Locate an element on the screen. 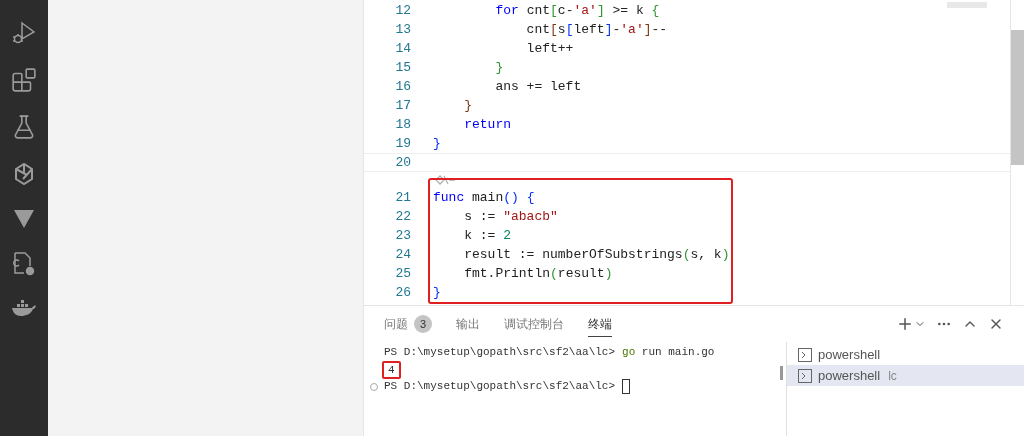  line-number: 21 is located at coordinates (402, 197).